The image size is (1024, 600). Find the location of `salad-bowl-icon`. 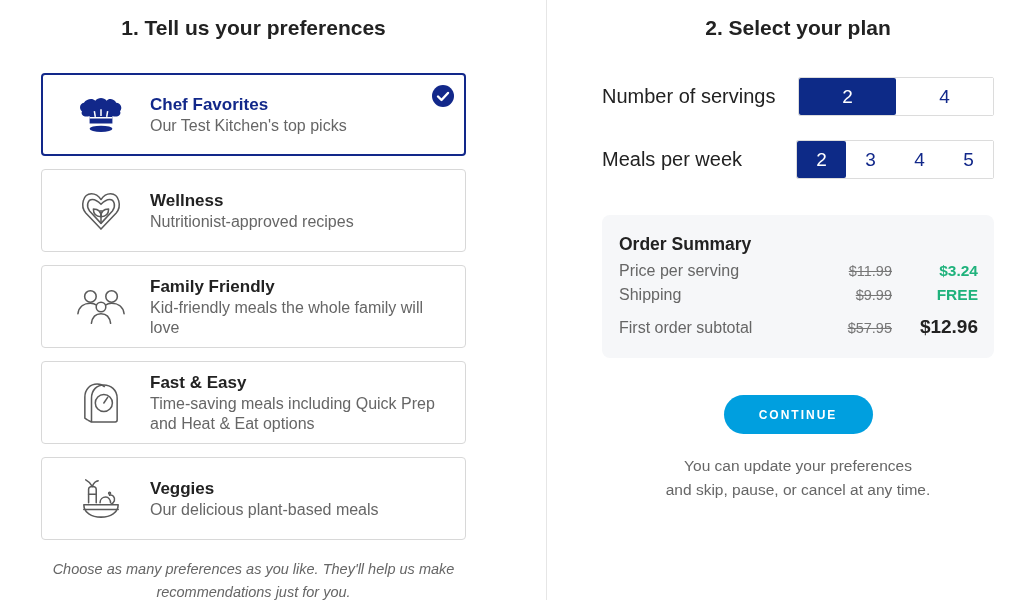

salad-bowl-icon is located at coordinates (101, 498).